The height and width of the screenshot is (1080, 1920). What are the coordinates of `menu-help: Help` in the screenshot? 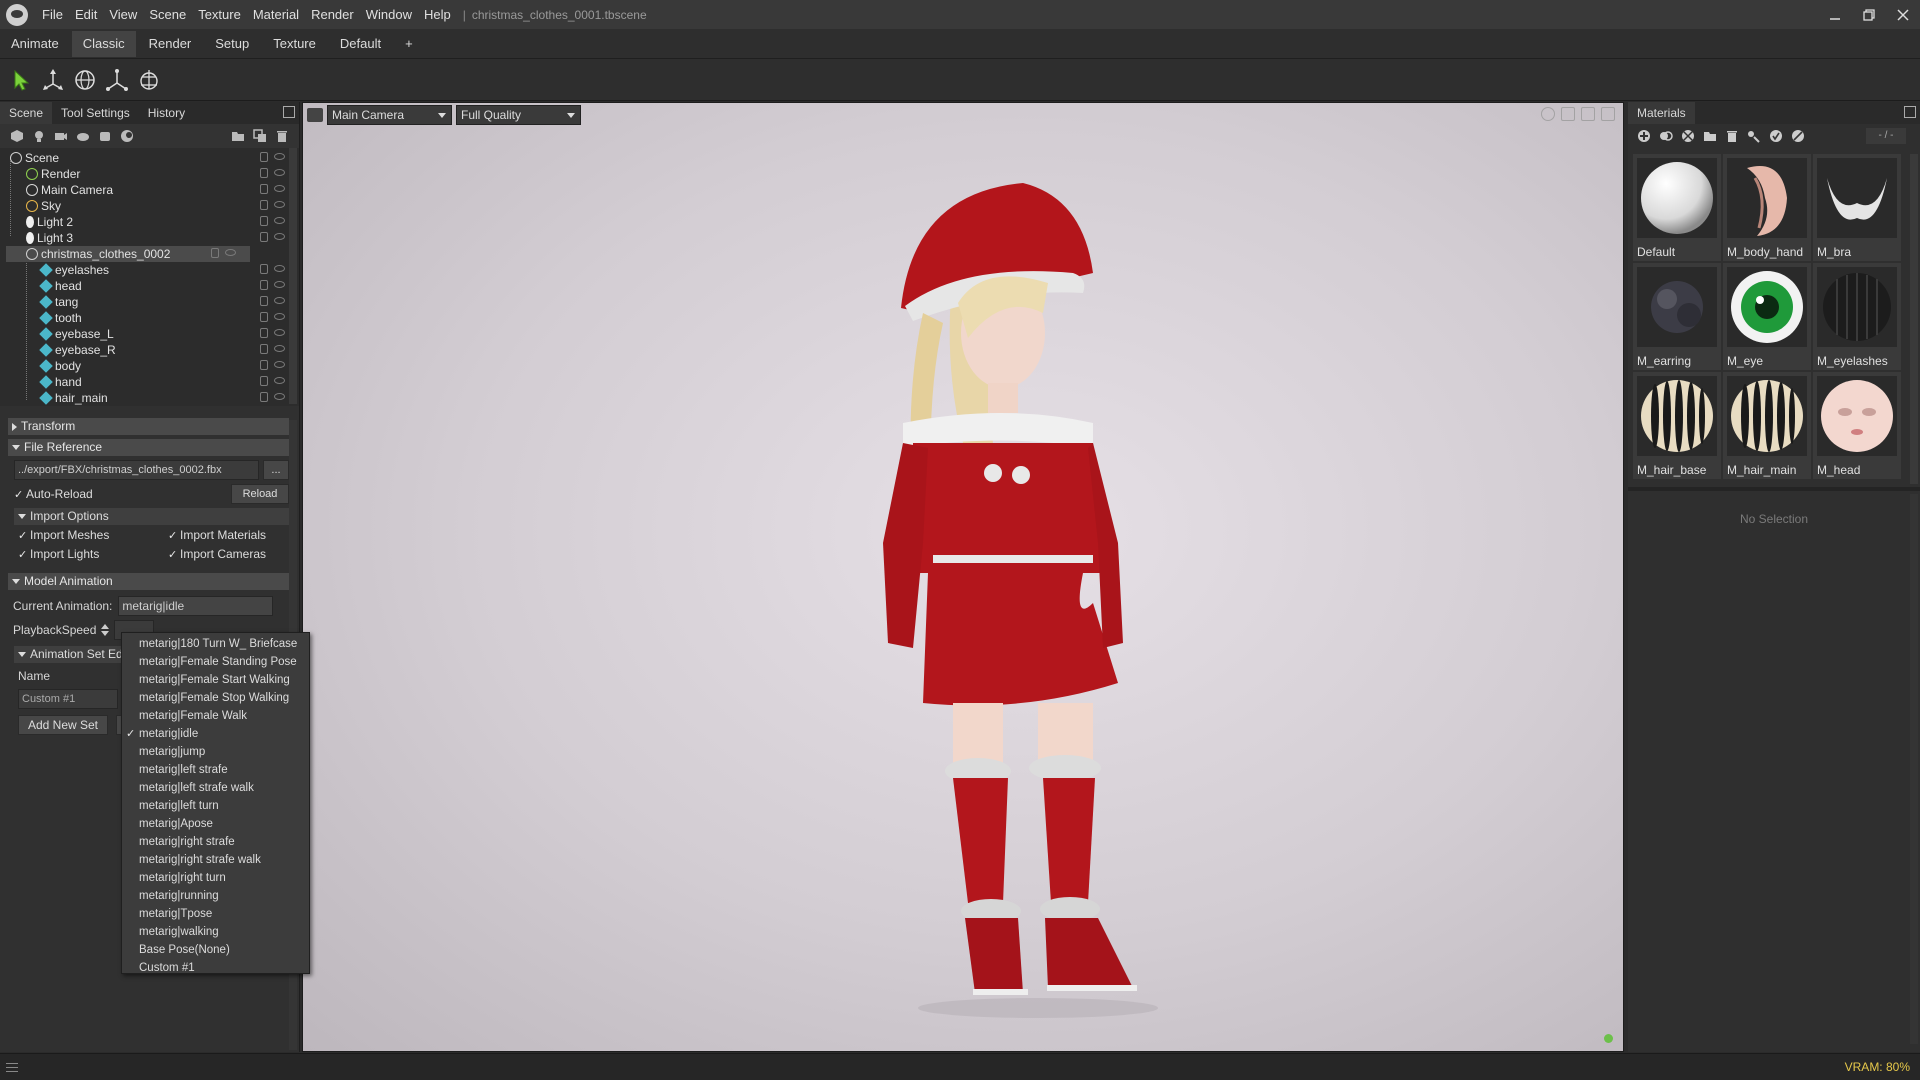 It's located at (437, 14).